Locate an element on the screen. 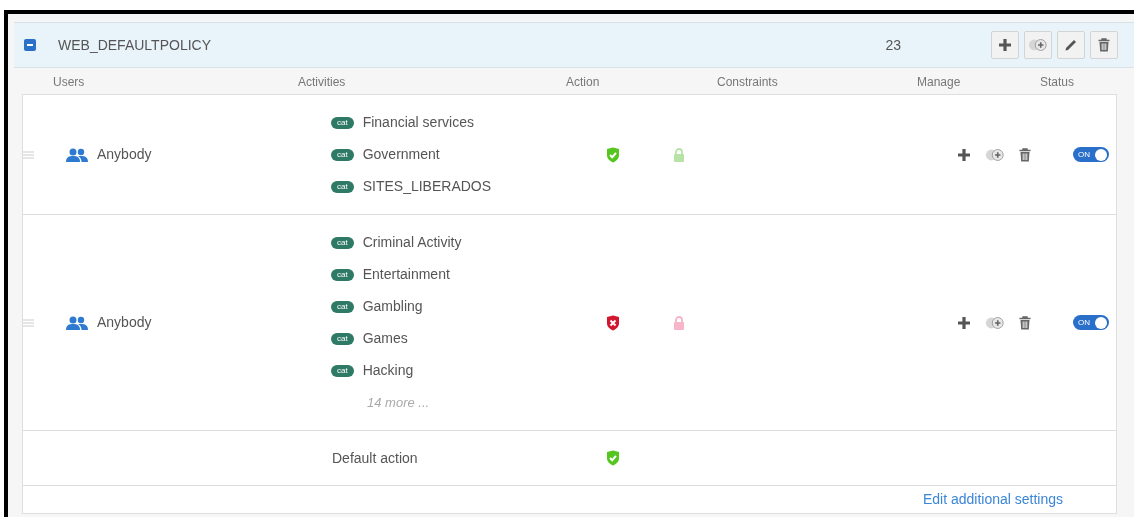  activity-name: Financial services is located at coordinates (418, 122).